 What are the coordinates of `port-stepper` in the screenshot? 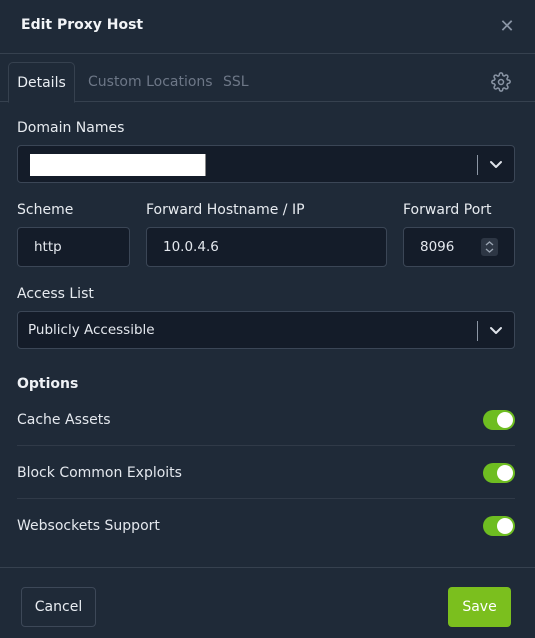 It's located at (489, 247).